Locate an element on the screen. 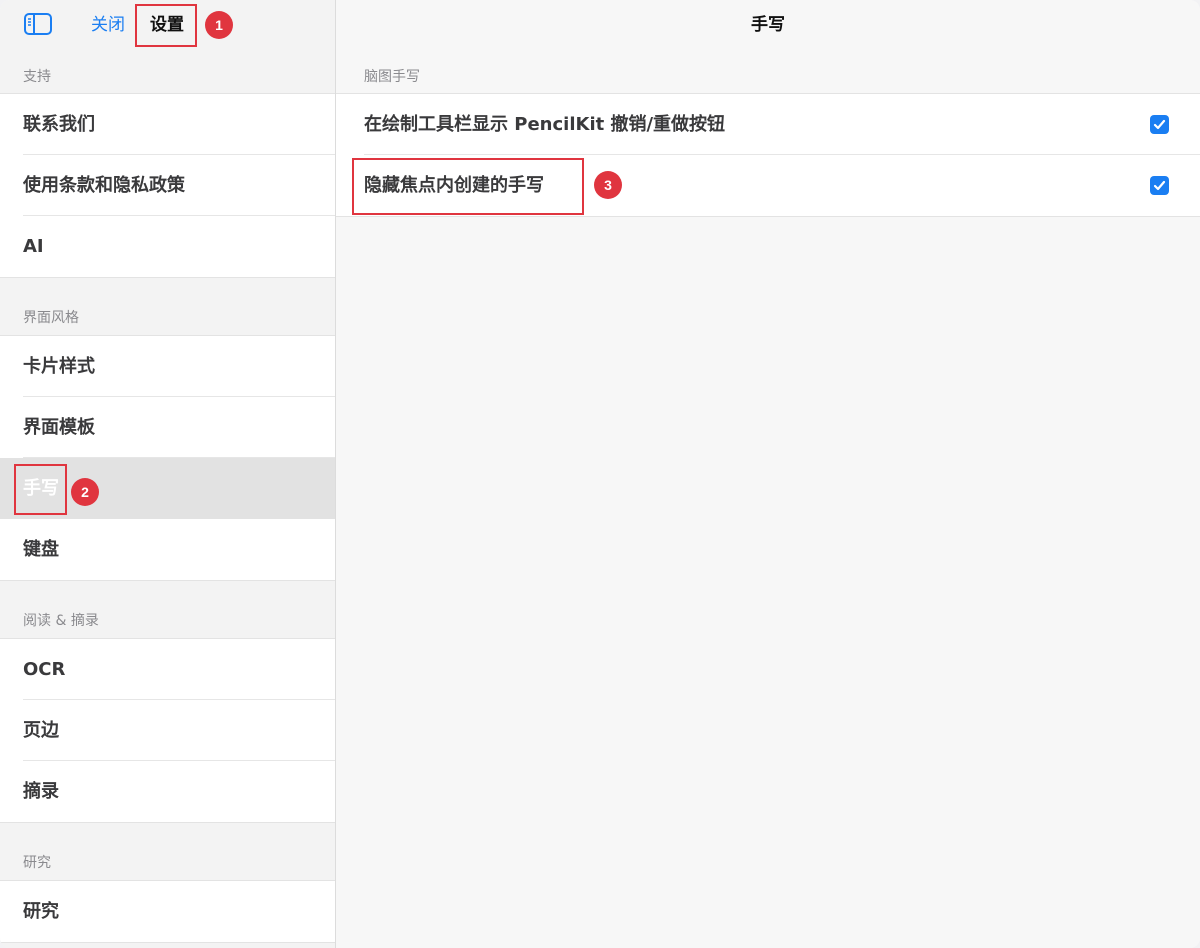 Image resolution: width=1200 pixels, height=948 pixels. sidebar-item-contact-us: 联系我们 is located at coordinates (167, 124).